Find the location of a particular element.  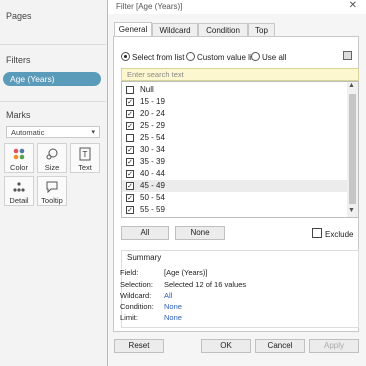

radio-label: Select from list is located at coordinates (158, 57).